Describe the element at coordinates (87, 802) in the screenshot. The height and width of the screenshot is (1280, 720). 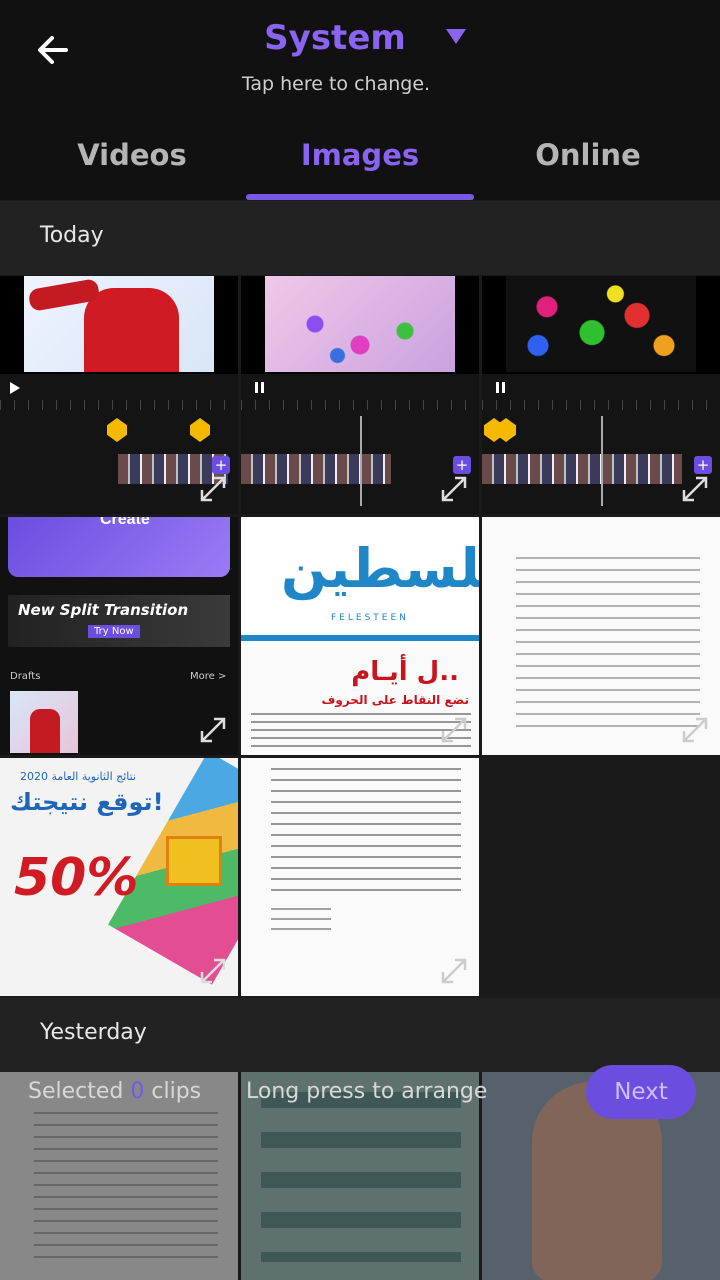
I see `promo-title: توقع نتيجتك!` at that location.